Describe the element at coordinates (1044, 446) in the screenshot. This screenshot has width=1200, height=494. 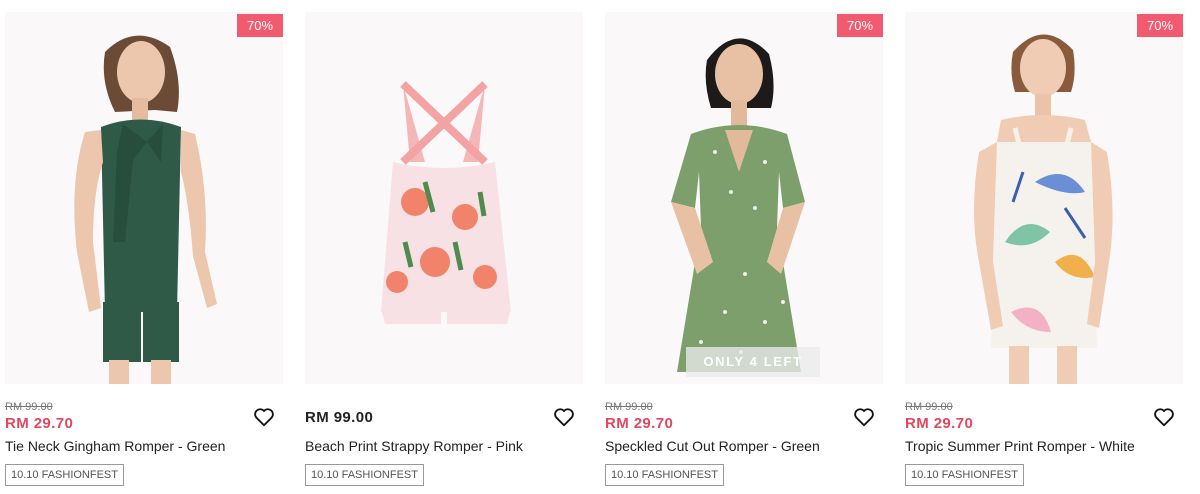
I see `product-name-link: Tropic Summer Print Romper - White` at that location.